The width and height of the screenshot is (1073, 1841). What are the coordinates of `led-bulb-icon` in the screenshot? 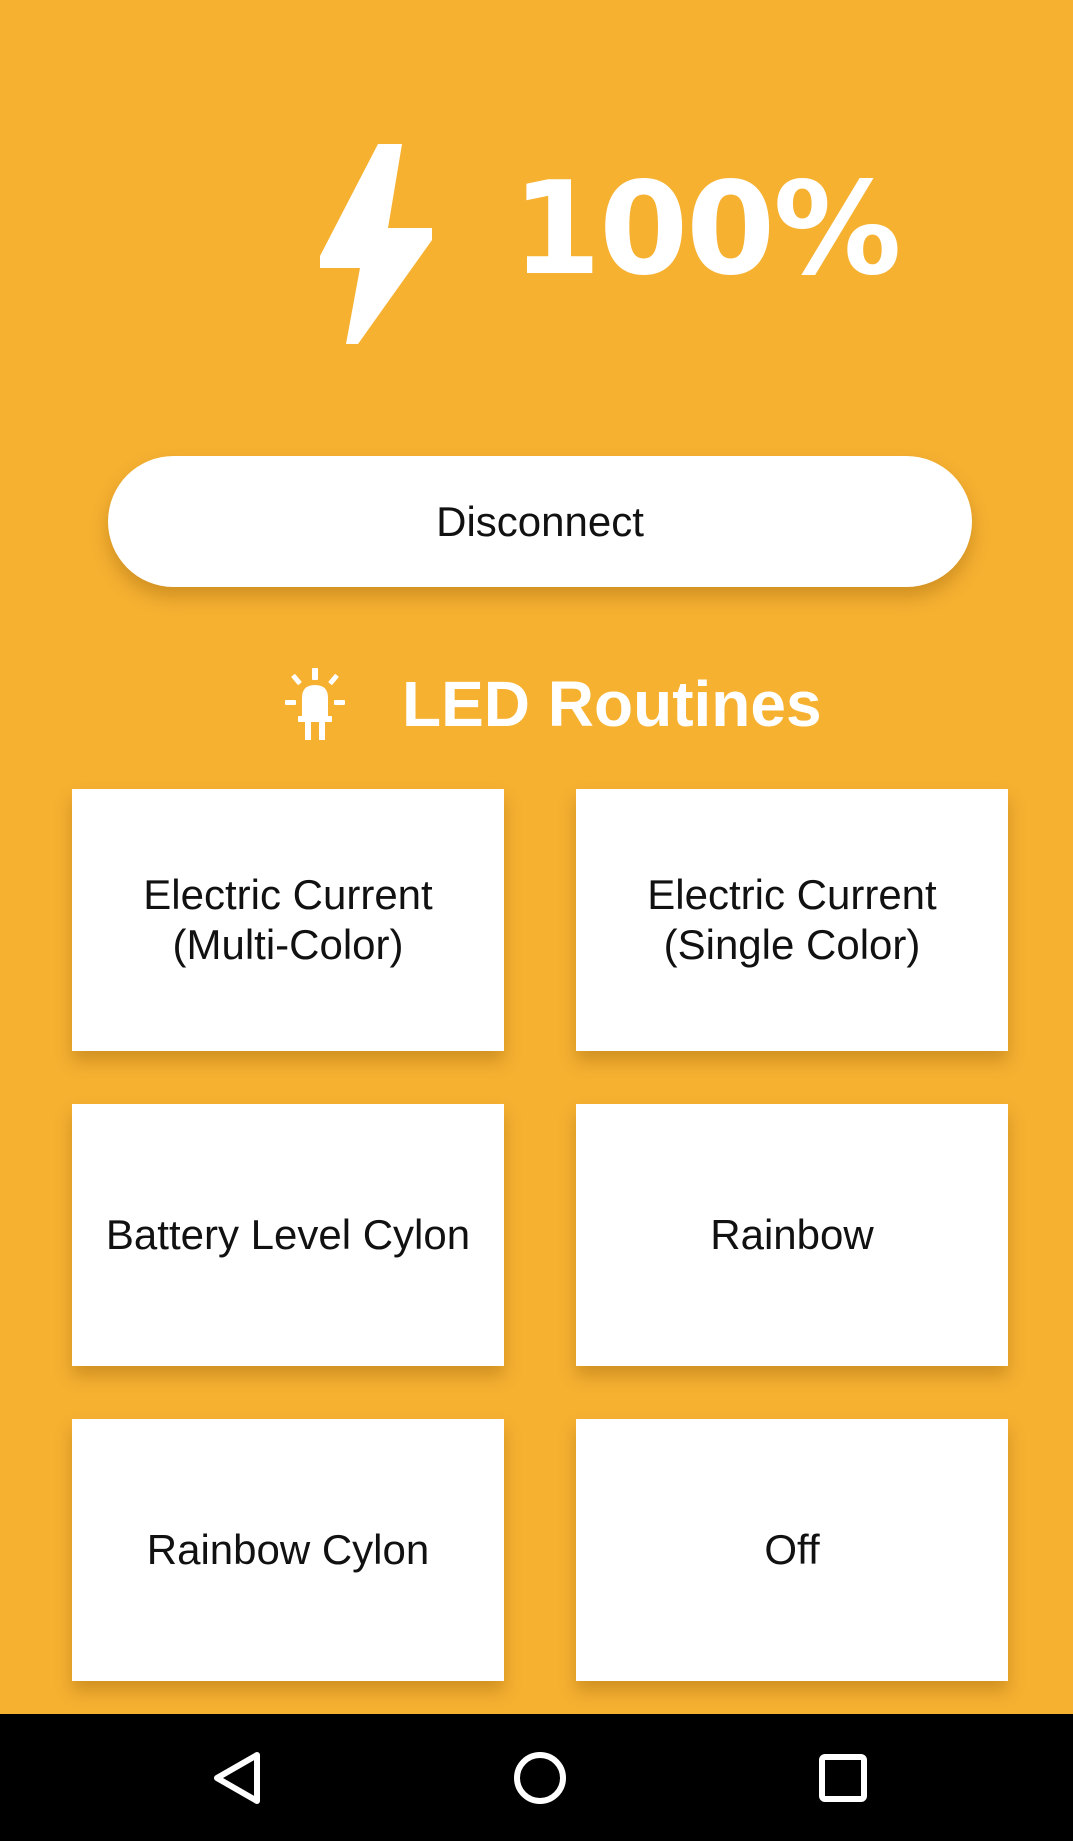 It's located at (315, 704).